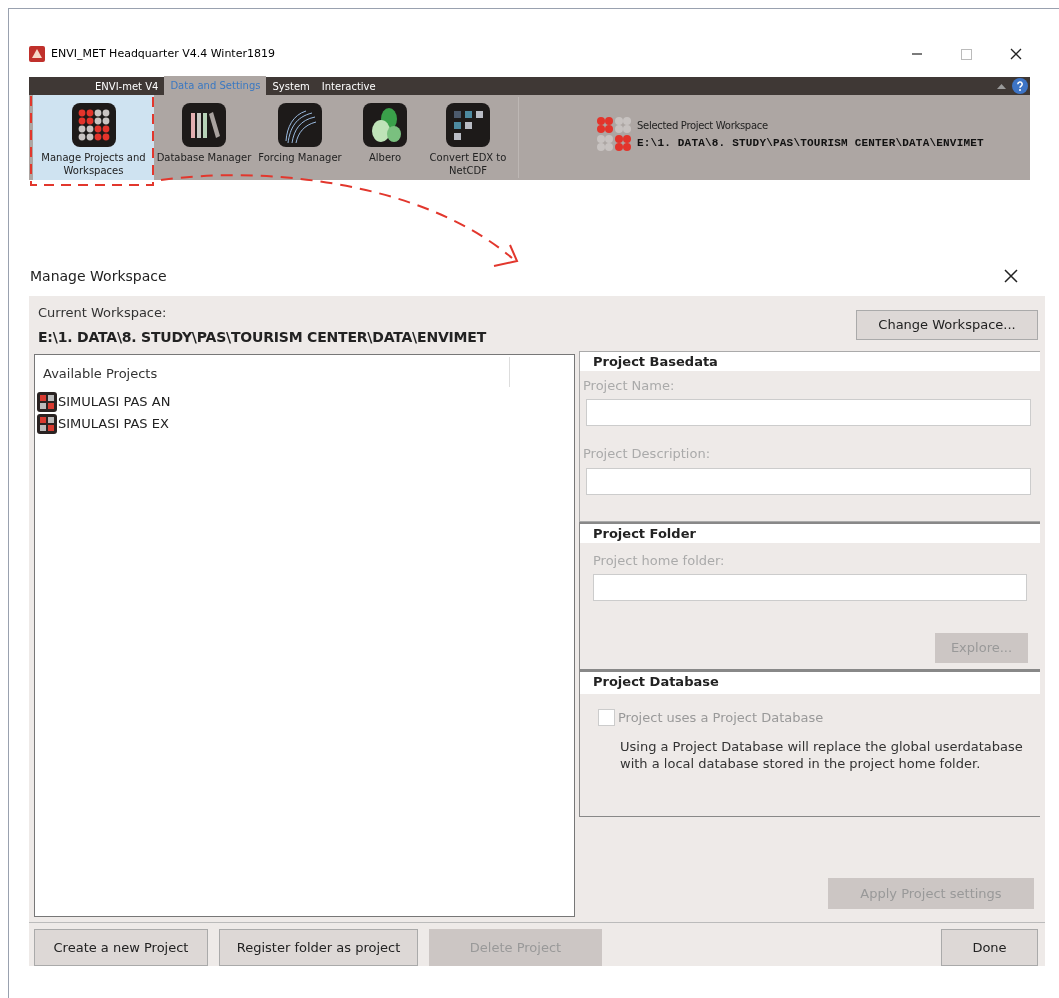  I want to click on current-workspace-path: E:\1. DATA\8. STUDY\PAS\TOURISM CENTER\DATA\ENVIMET, so click(262, 337).